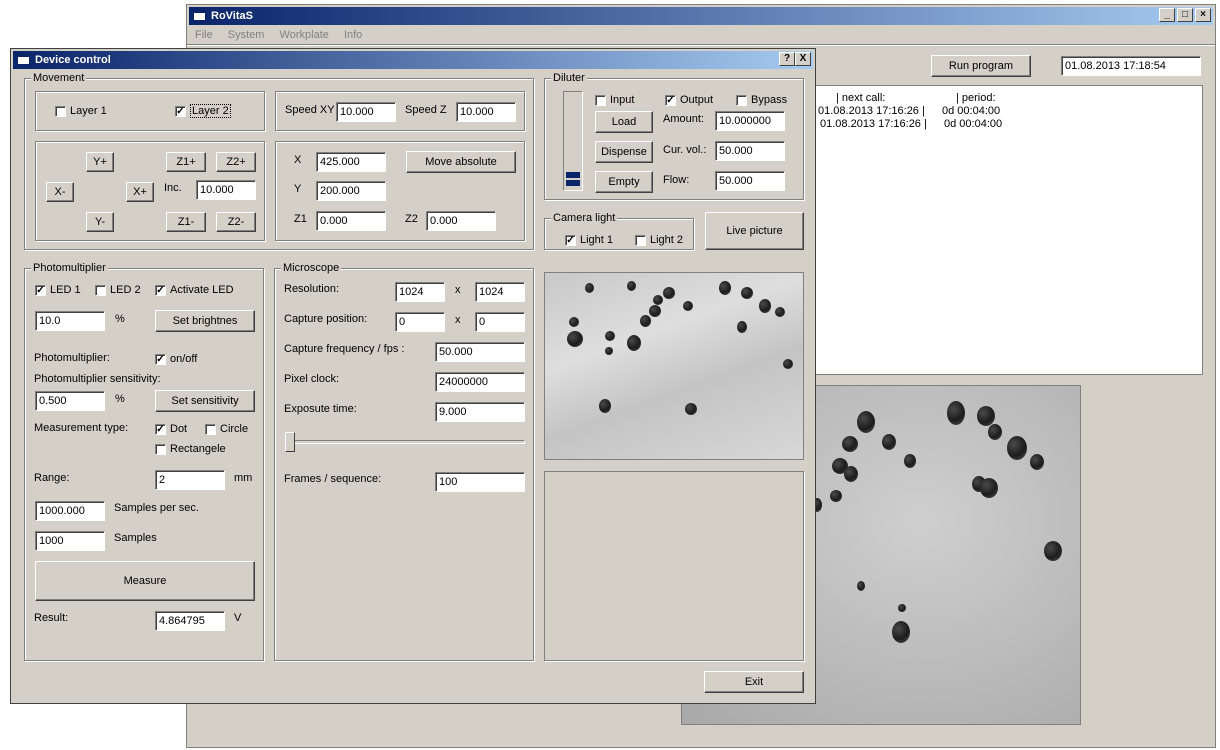  Describe the element at coordinates (205, 321) in the screenshot. I see `set-brightness-button: Set brightnes` at that location.